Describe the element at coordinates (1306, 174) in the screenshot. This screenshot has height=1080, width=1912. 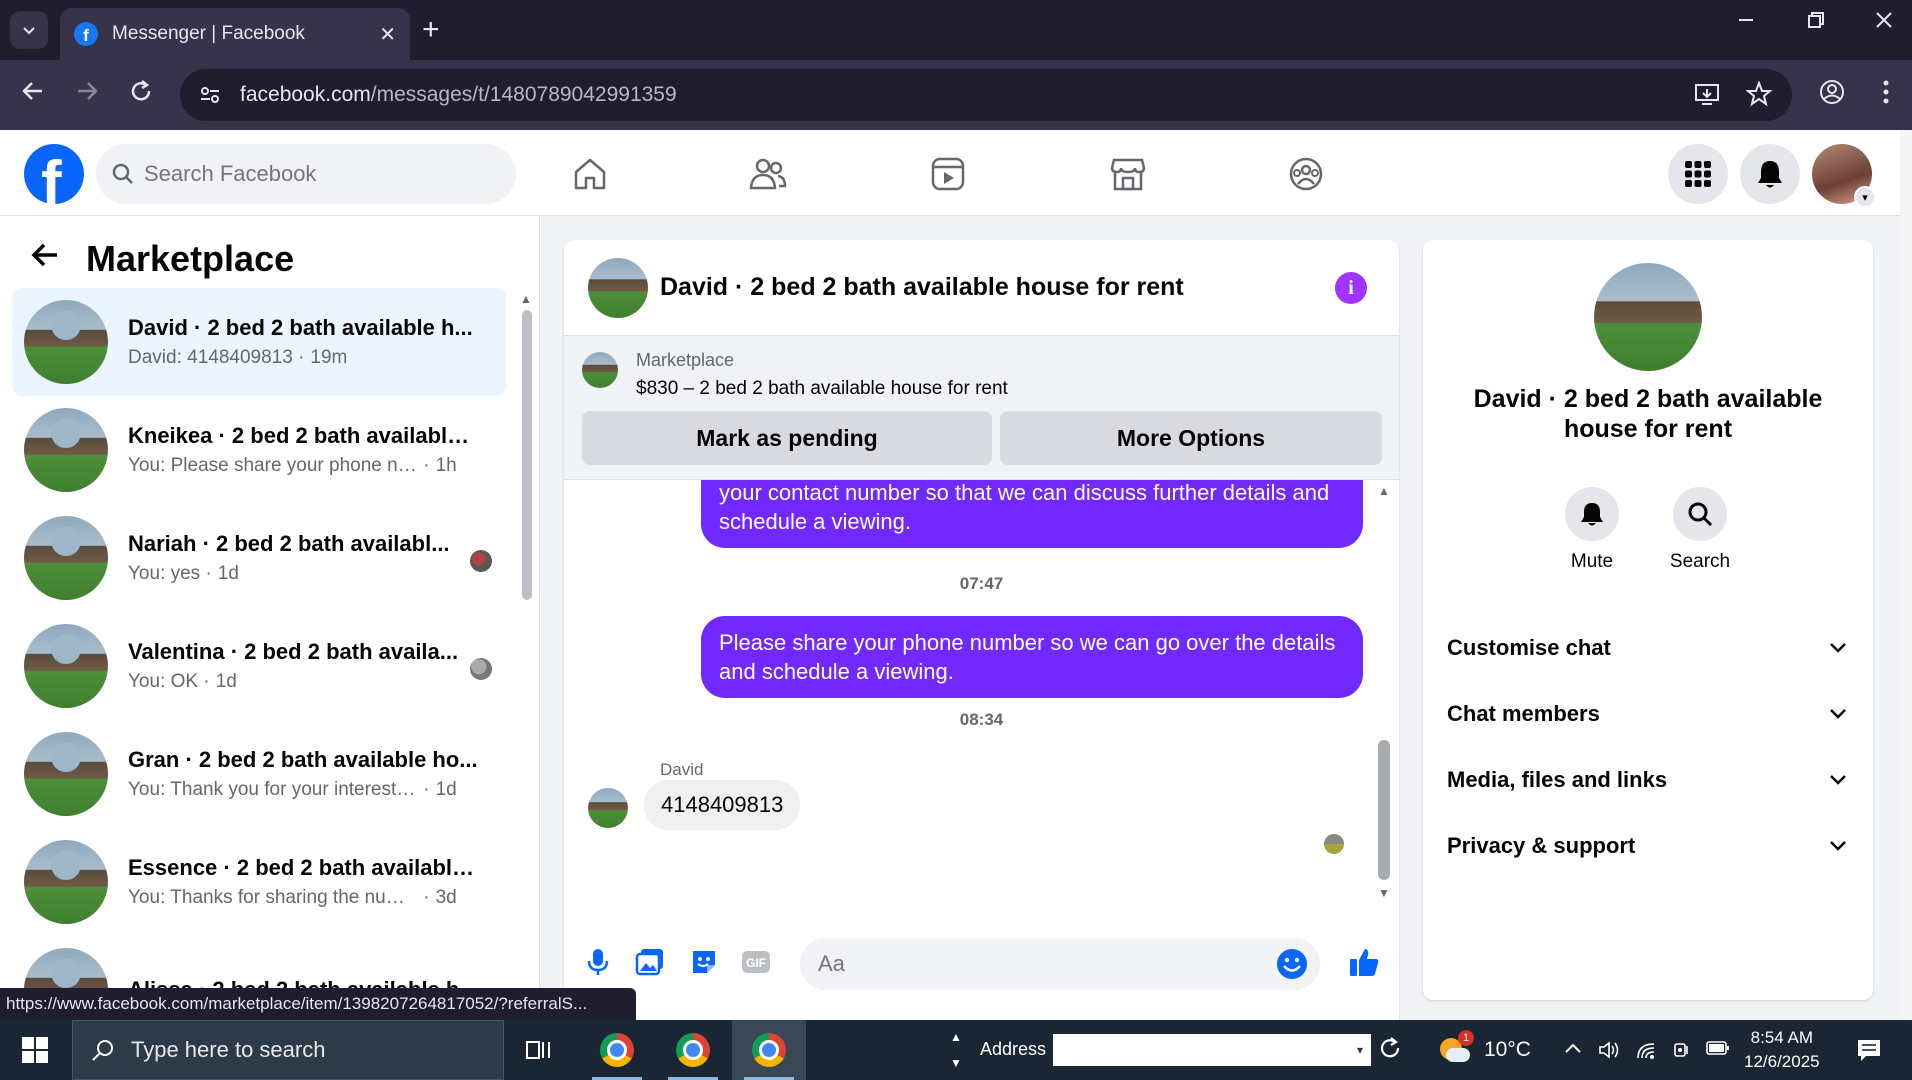
I see `nav-groups` at that location.